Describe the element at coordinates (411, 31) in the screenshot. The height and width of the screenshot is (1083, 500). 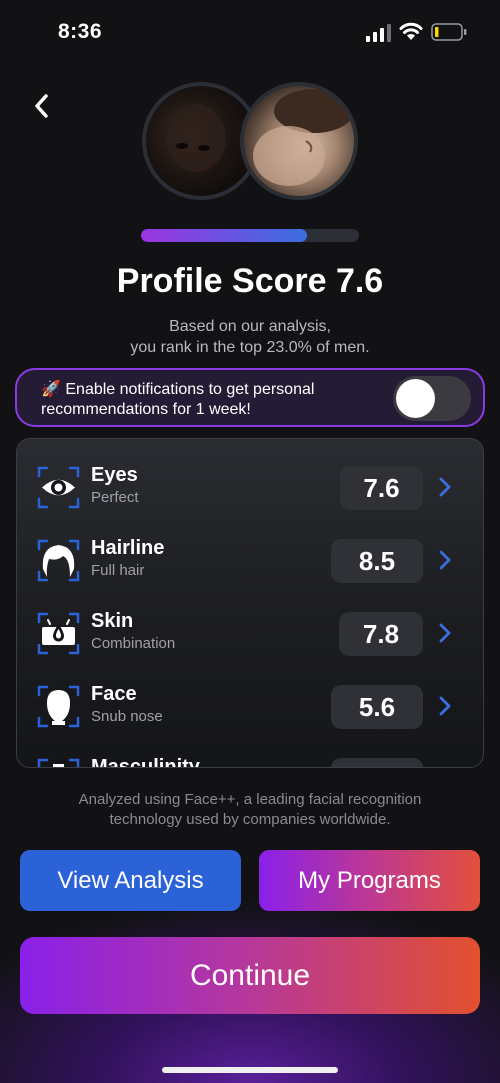
I see `wifi-icon` at that location.